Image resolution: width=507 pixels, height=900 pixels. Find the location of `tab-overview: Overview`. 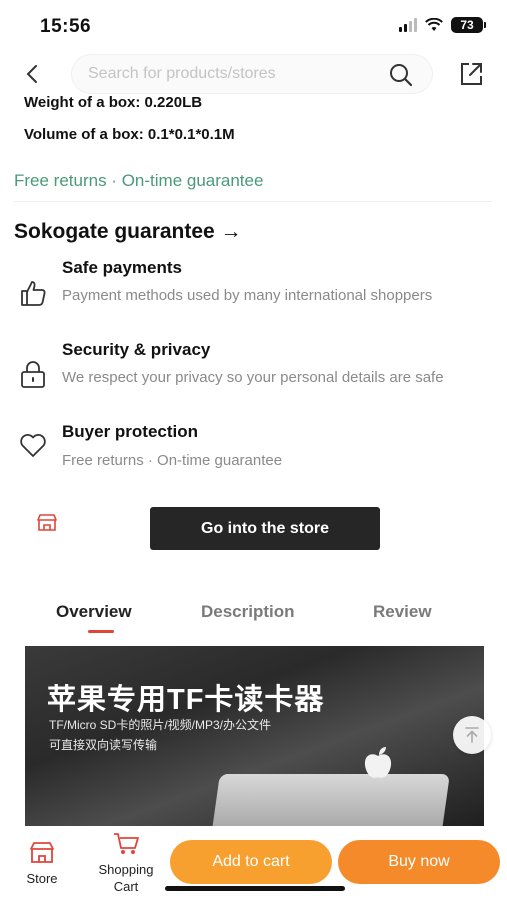

tab-overview: Overview is located at coordinates (94, 612).